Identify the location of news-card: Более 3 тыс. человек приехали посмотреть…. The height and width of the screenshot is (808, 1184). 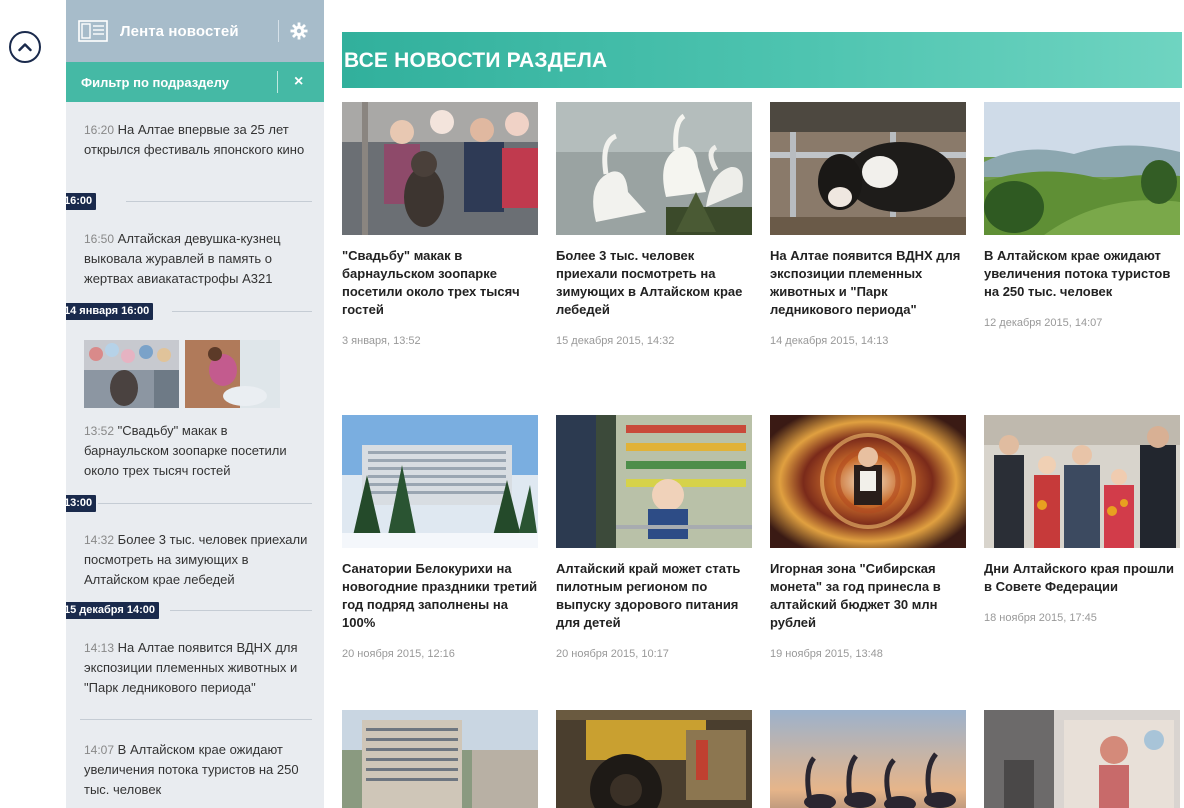
(654, 224).